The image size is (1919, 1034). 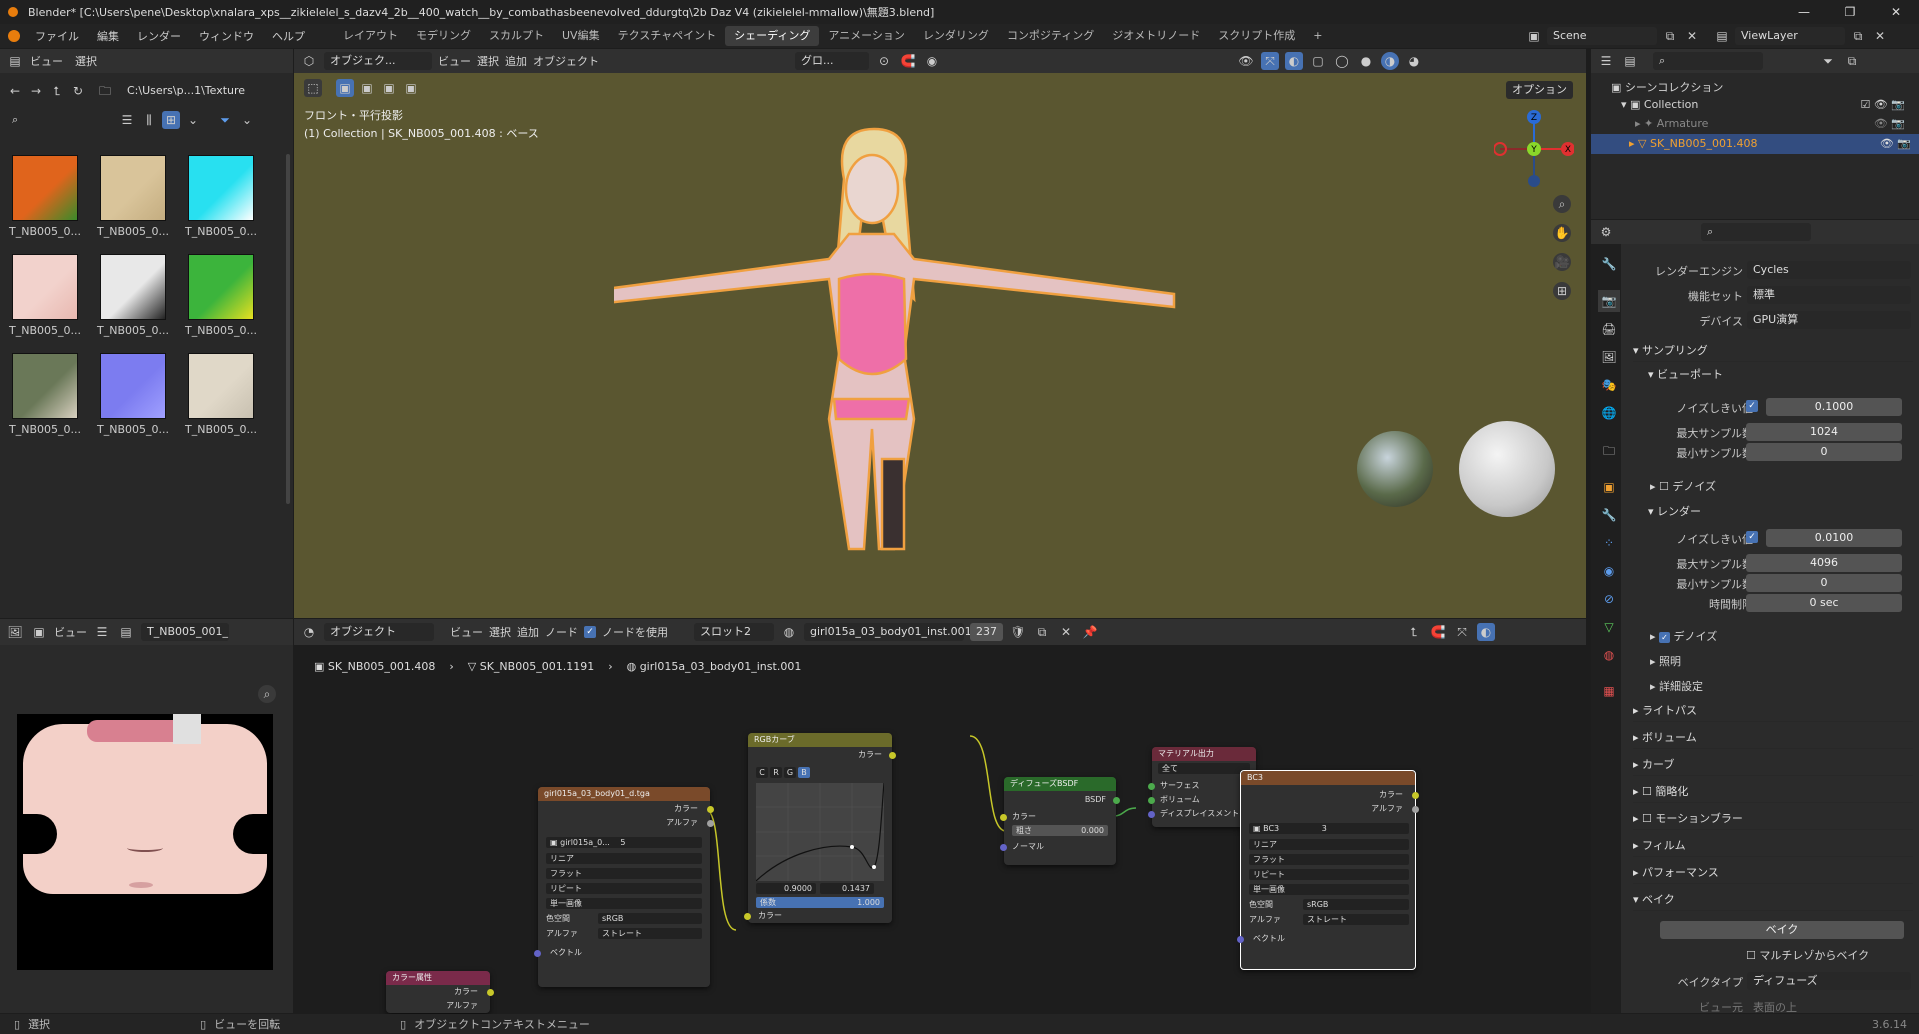 I want to click on r-max-field: 4096, so click(x=1824, y=563).